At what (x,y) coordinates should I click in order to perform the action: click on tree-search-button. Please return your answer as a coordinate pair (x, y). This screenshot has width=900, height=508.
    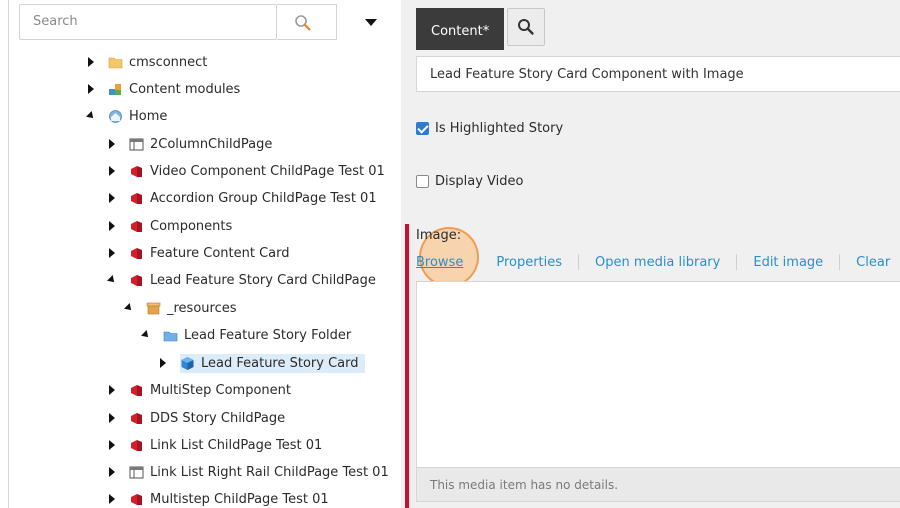
    Looking at the image, I should click on (307, 22).